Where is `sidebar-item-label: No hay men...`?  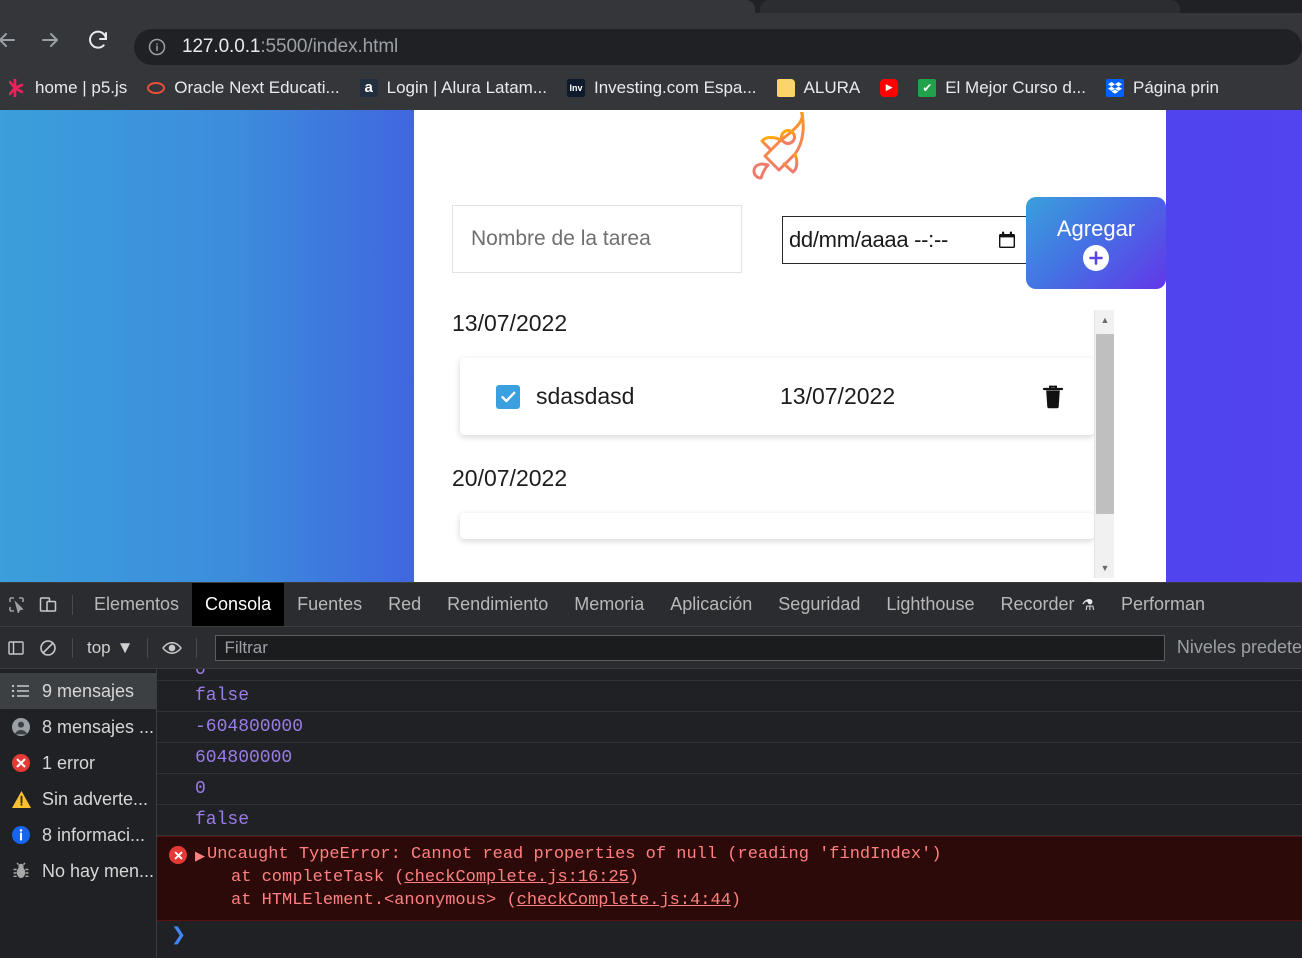 sidebar-item-label: No hay men... is located at coordinates (98, 870).